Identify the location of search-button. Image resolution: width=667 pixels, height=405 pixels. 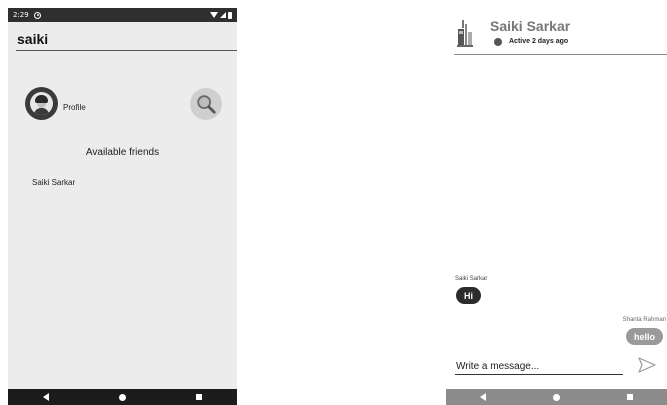
(206, 104).